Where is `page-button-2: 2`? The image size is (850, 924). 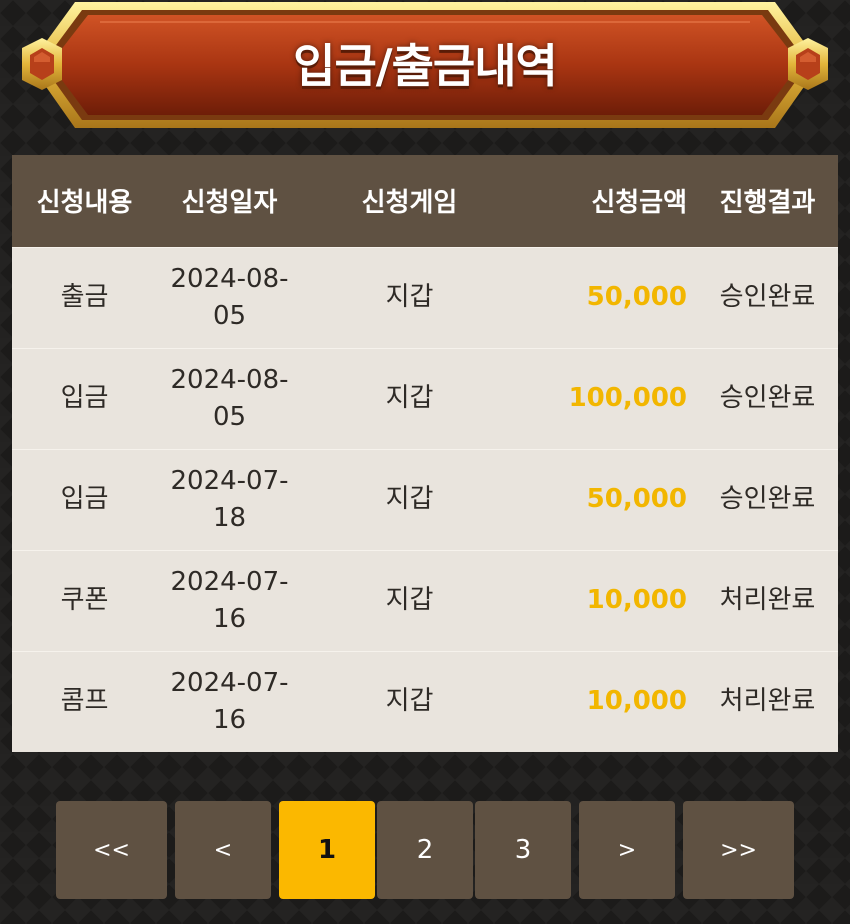 page-button-2: 2 is located at coordinates (425, 850).